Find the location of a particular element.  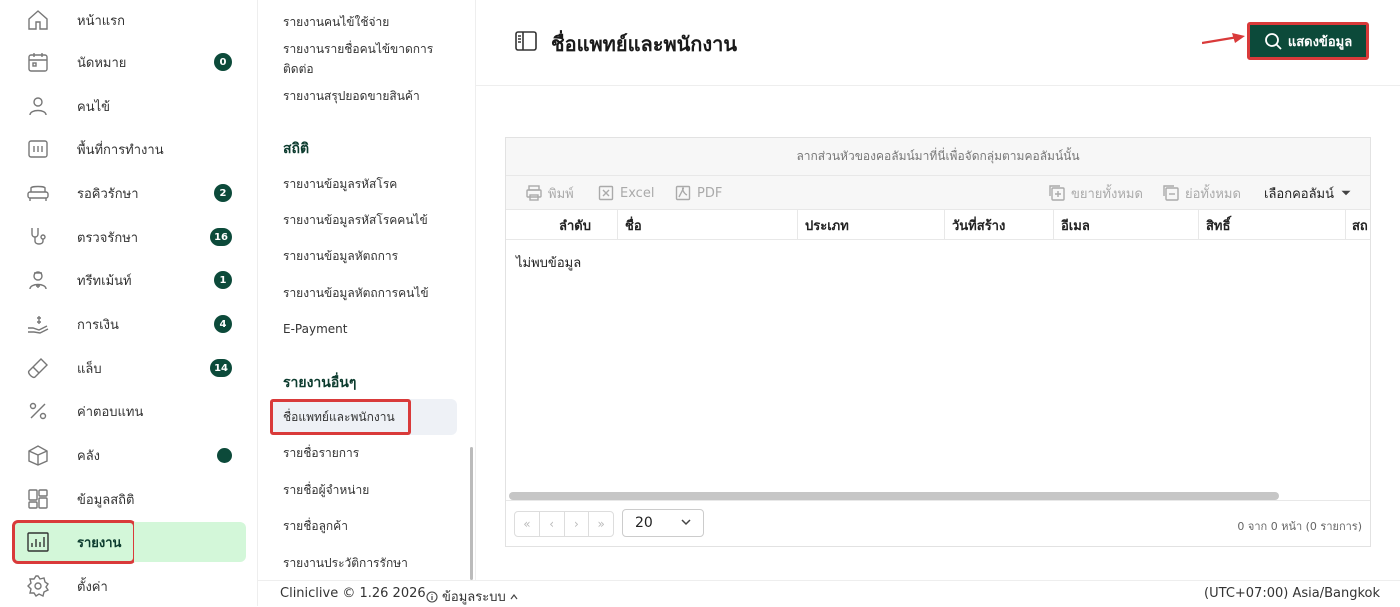

column-header-created-date: วันที่สร้าง is located at coordinates (999, 225).